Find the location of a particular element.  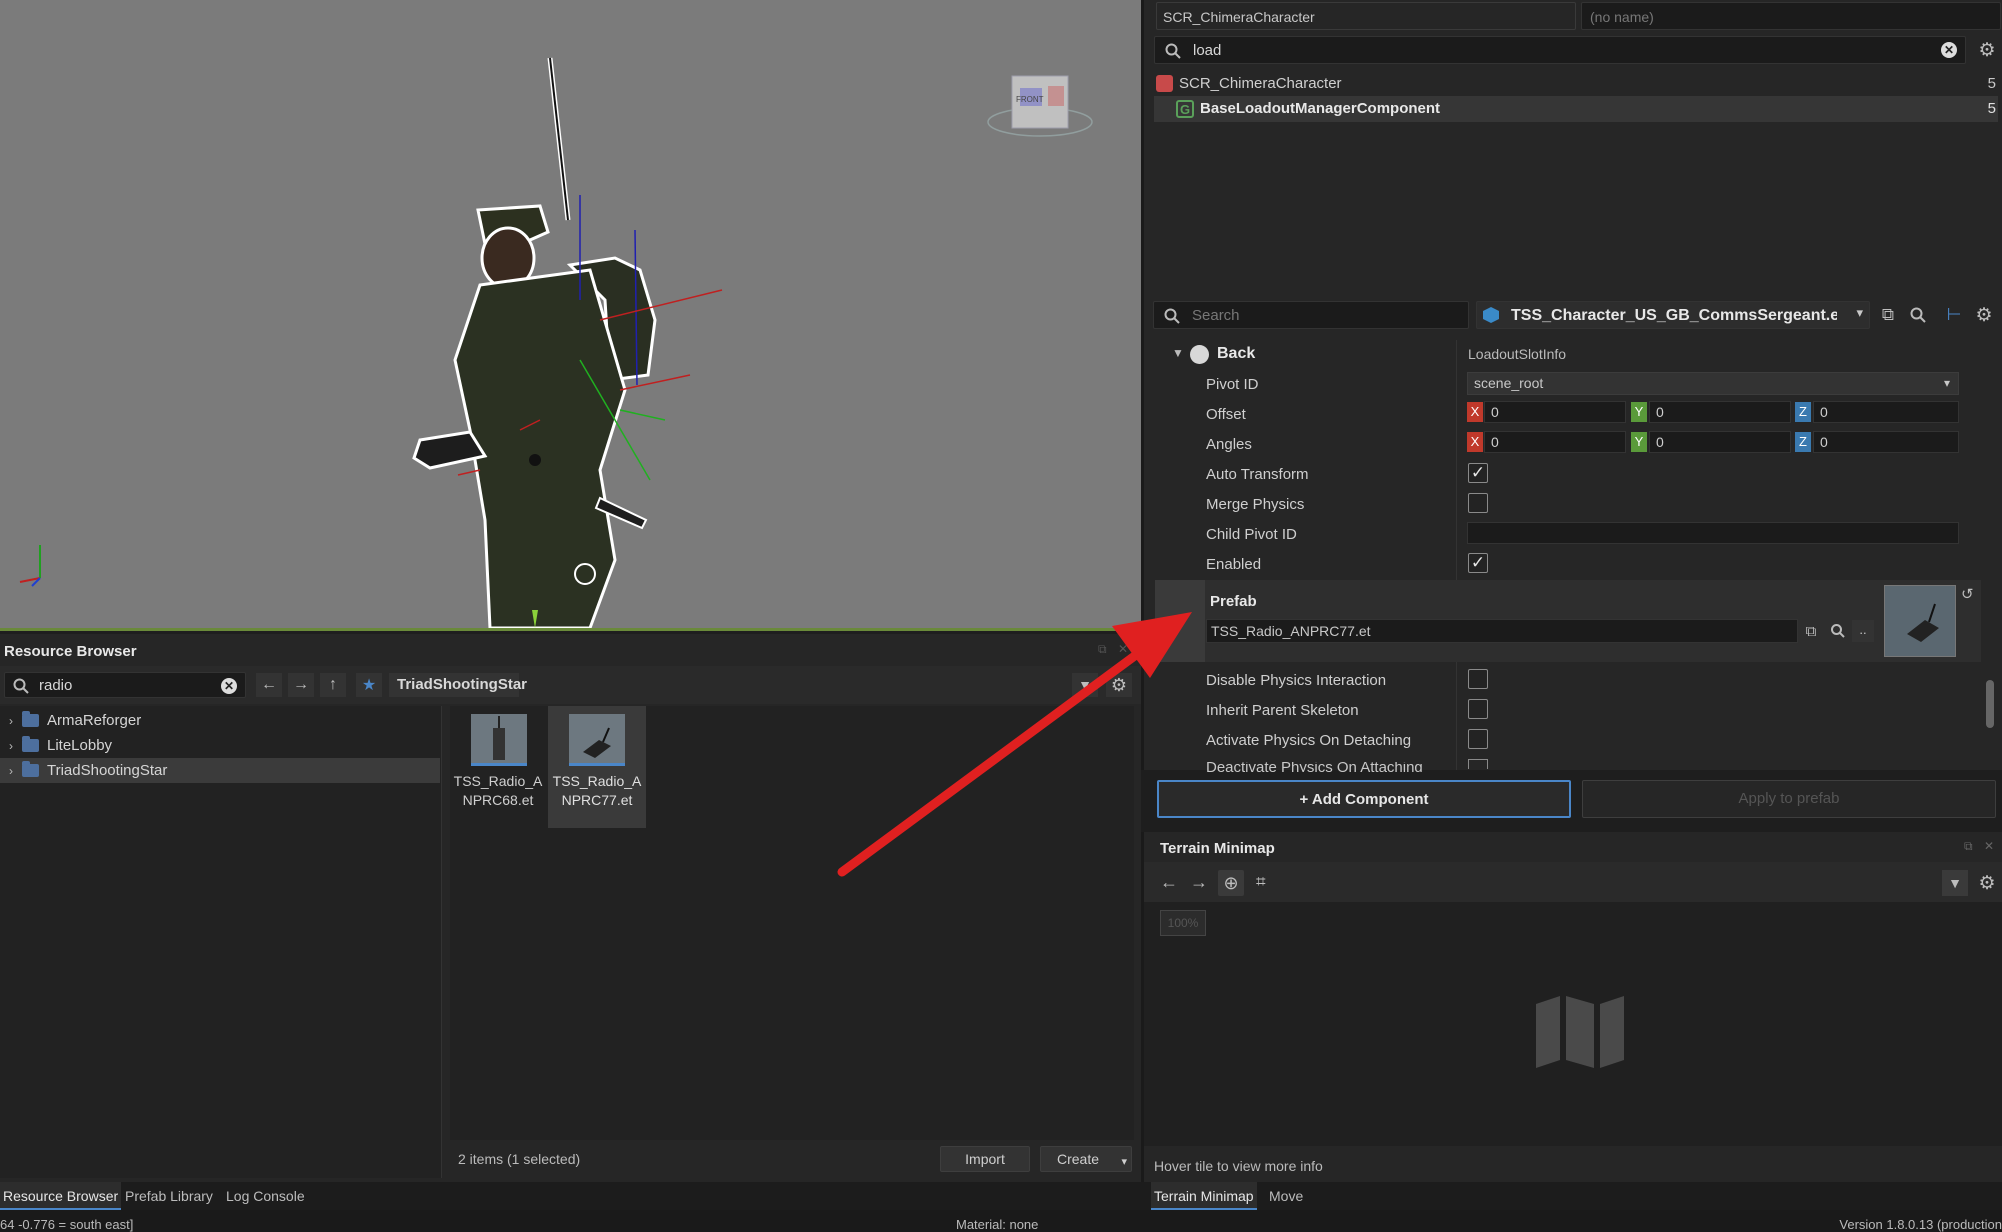

prefab-cube-icon is located at coordinates (1491, 315).